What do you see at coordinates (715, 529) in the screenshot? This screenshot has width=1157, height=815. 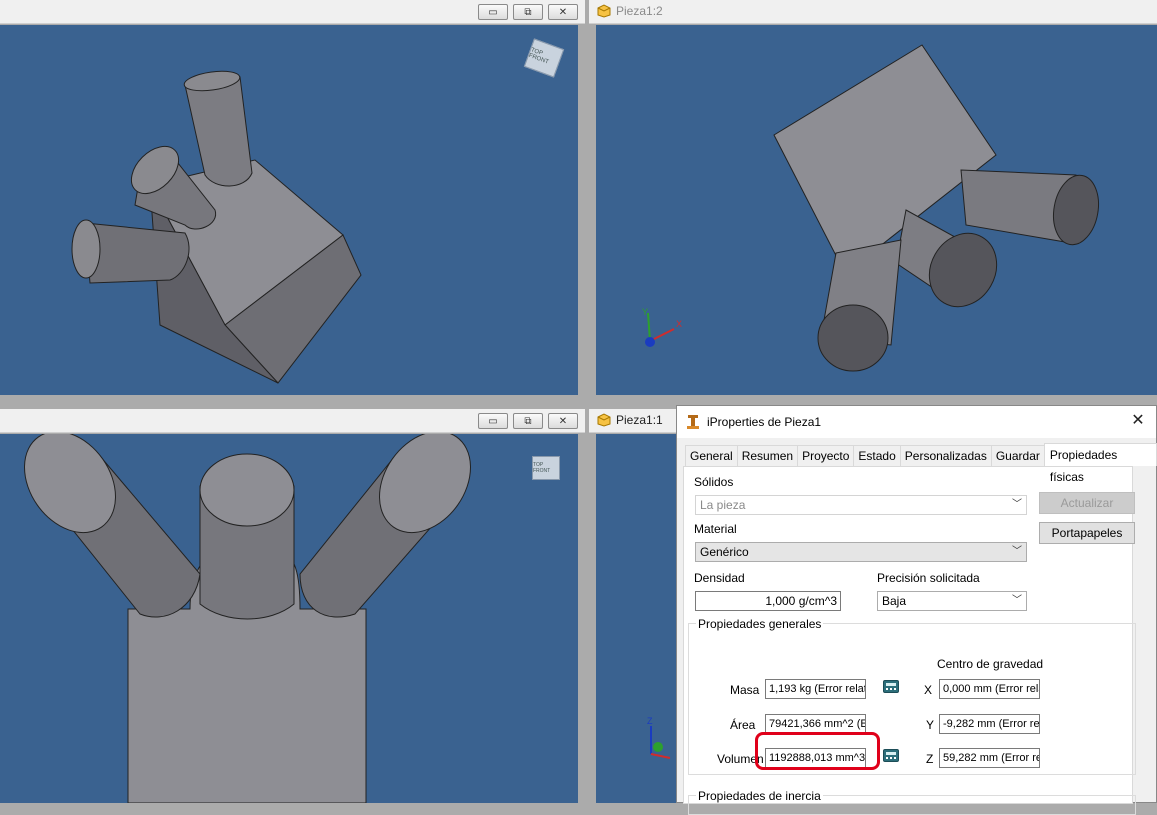 I see `material-label: Material` at bounding box center [715, 529].